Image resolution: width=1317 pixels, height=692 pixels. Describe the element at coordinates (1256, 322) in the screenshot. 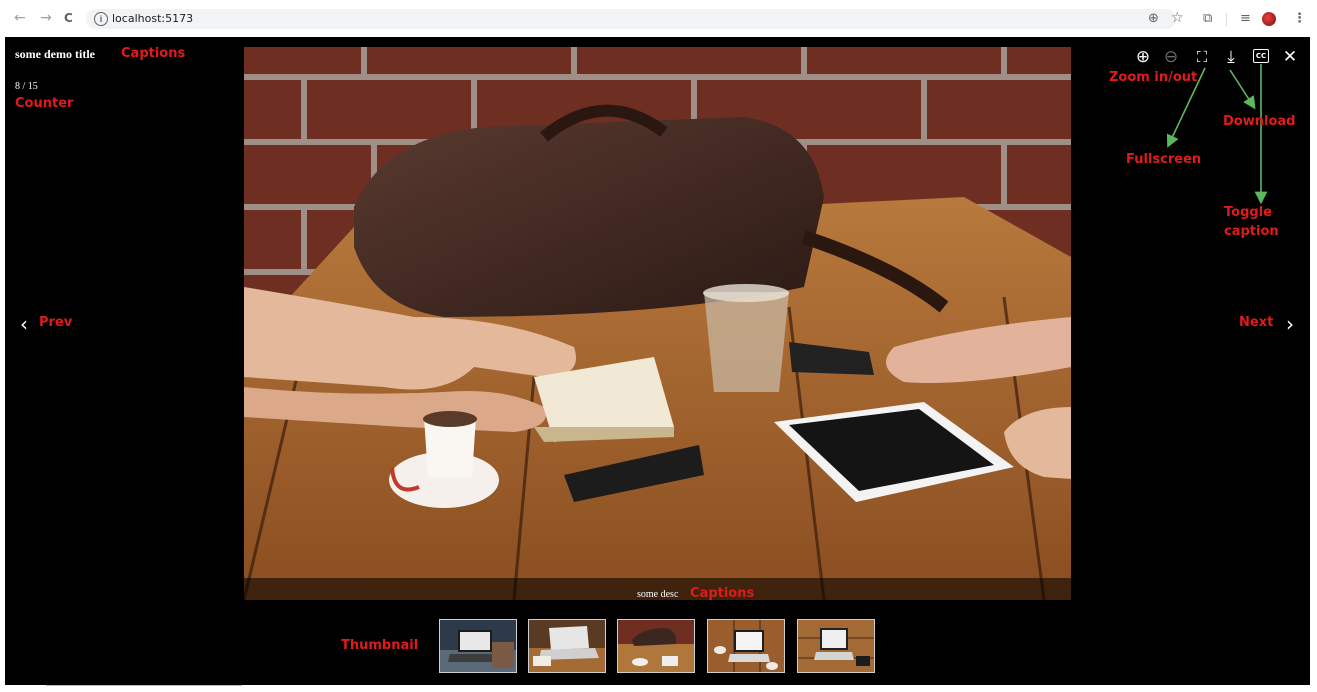

I see `next-annotation: Next` at that location.